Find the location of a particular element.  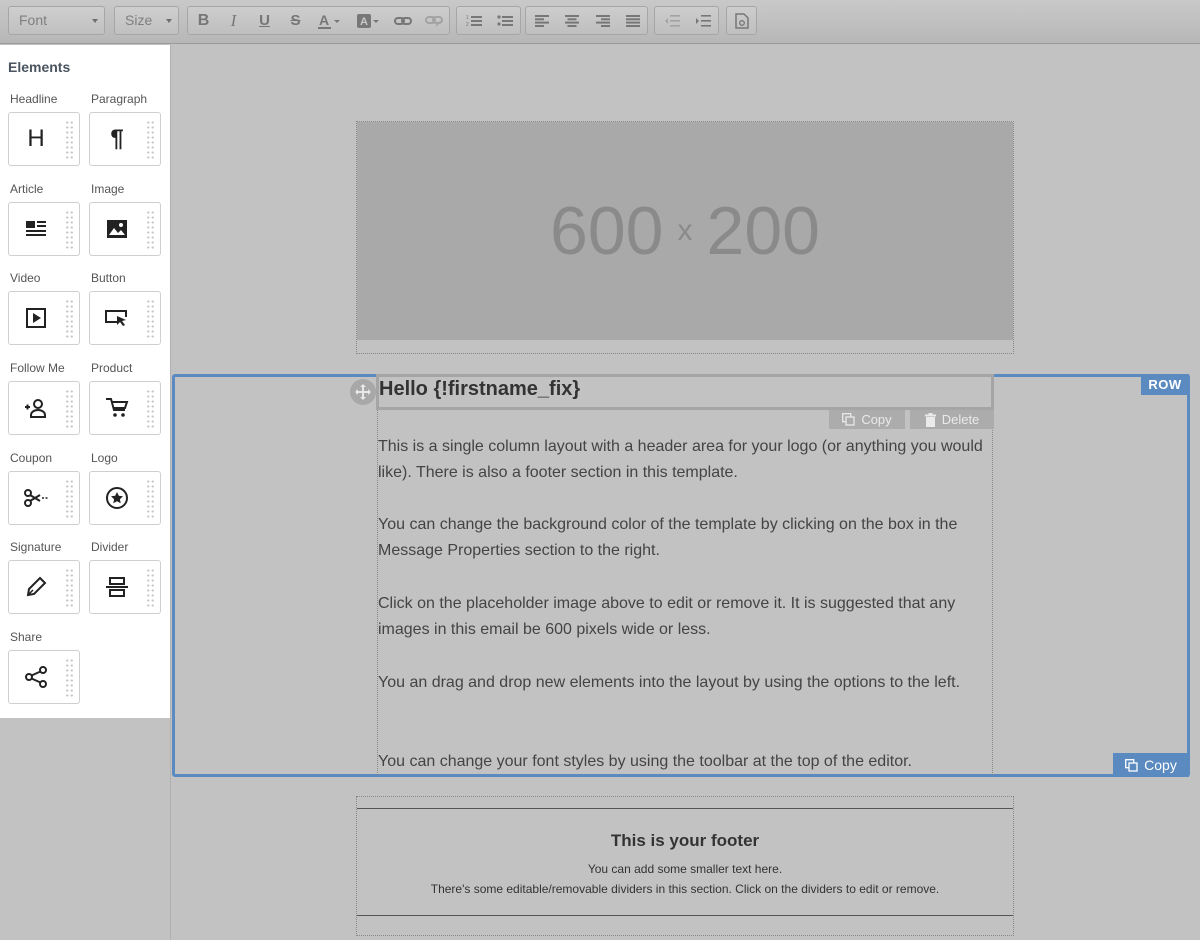

copy-icon is located at coordinates (1131, 765).